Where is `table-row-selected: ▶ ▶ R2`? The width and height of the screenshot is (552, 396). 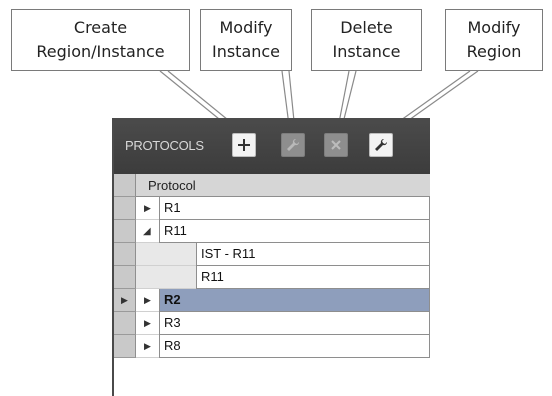 table-row-selected: ▶ ▶ R2 is located at coordinates (272, 300).